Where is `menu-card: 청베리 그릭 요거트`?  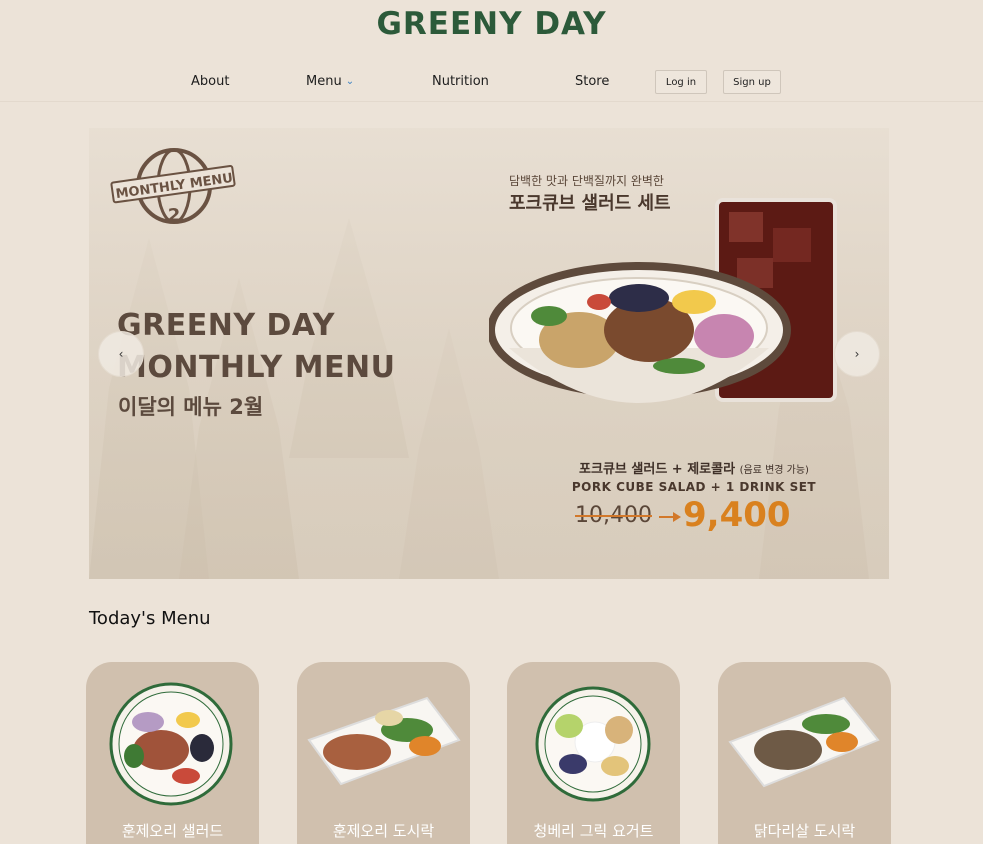 menu-card: 청베리 그릭 요거트 is located at coordinates (593, 753).